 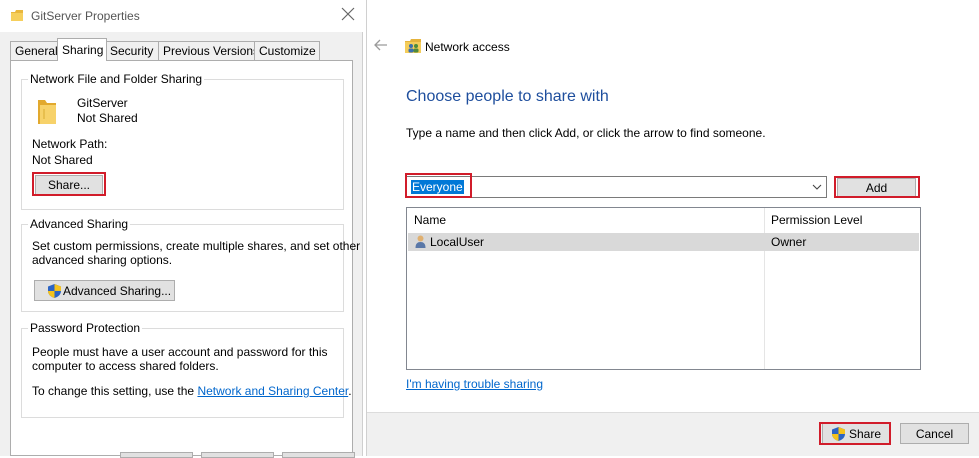 I want to click on cancel-button: Cancel, so click(x=934, y=433).